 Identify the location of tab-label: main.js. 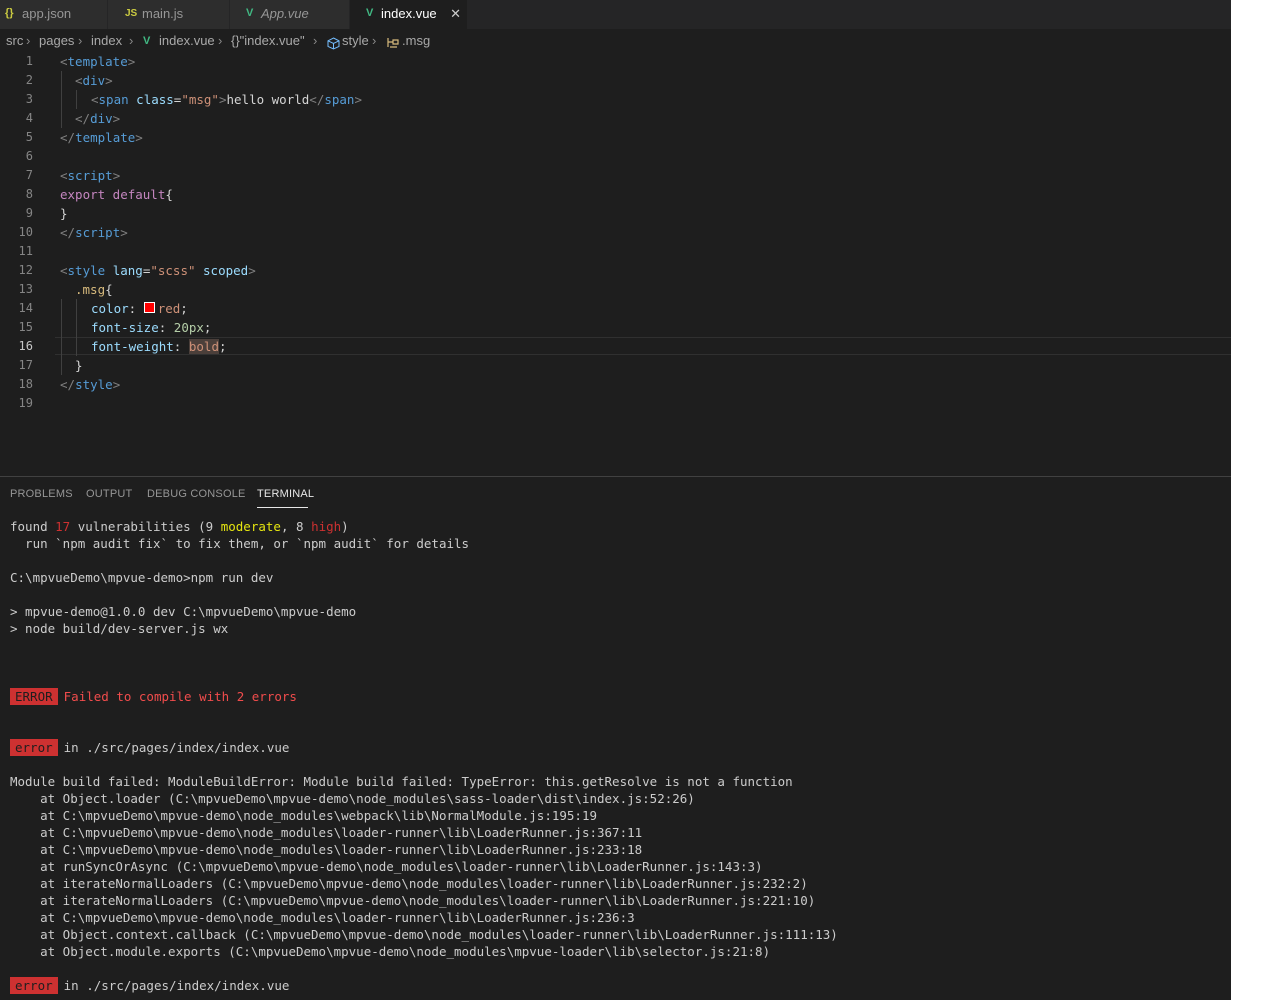
(163, 13).